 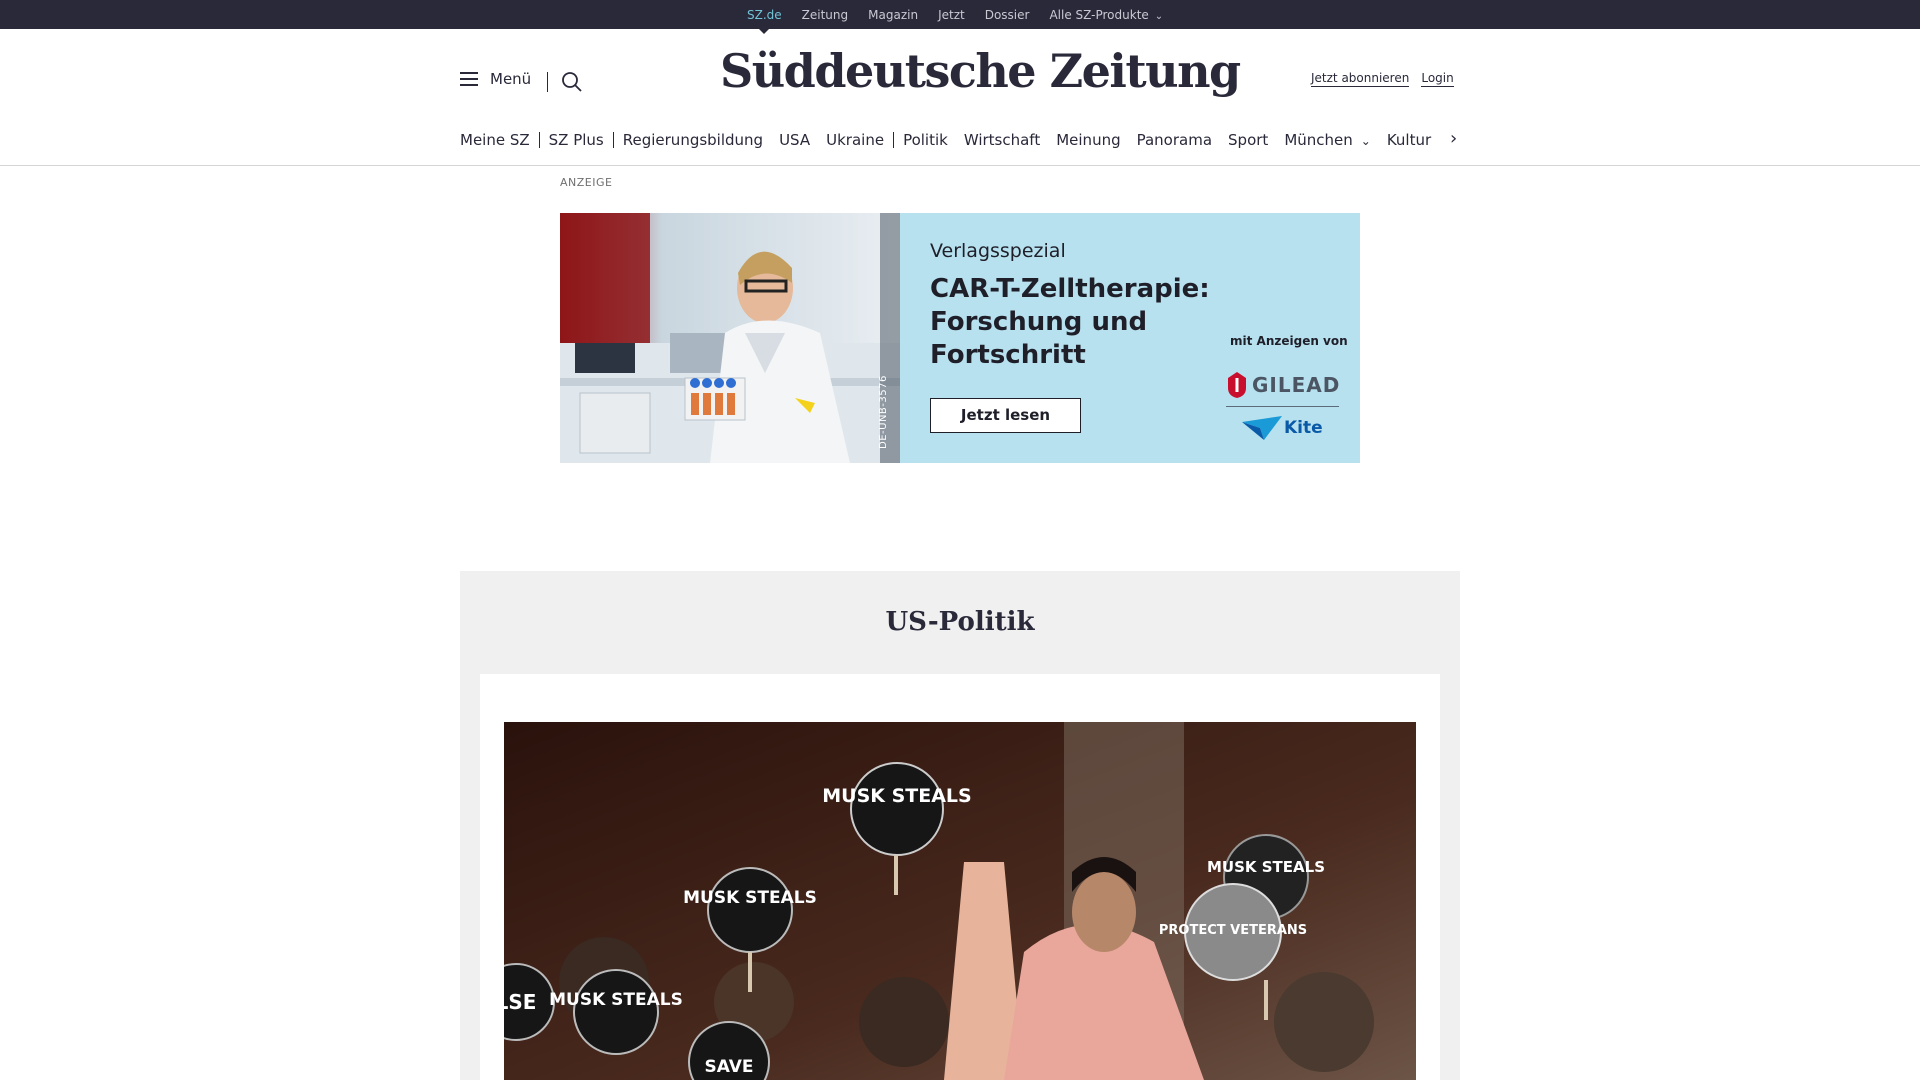 What do you see at coordinates (1088, 140) in the screenshot?
I see `nav-item-meinung: Meinung` at bounding box center [1088, 140].